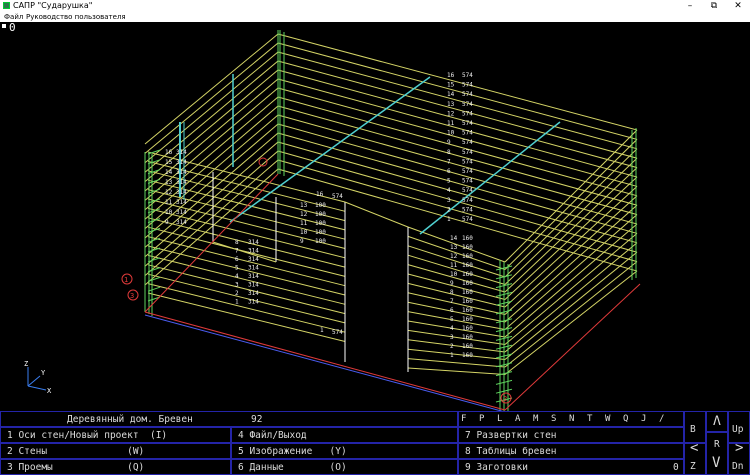 The height and width of the screenshot is (475, 750). What do you see at coordinates (244, 252) in the screenshot?
I see `window-sill` at bounding box center [244, 252].